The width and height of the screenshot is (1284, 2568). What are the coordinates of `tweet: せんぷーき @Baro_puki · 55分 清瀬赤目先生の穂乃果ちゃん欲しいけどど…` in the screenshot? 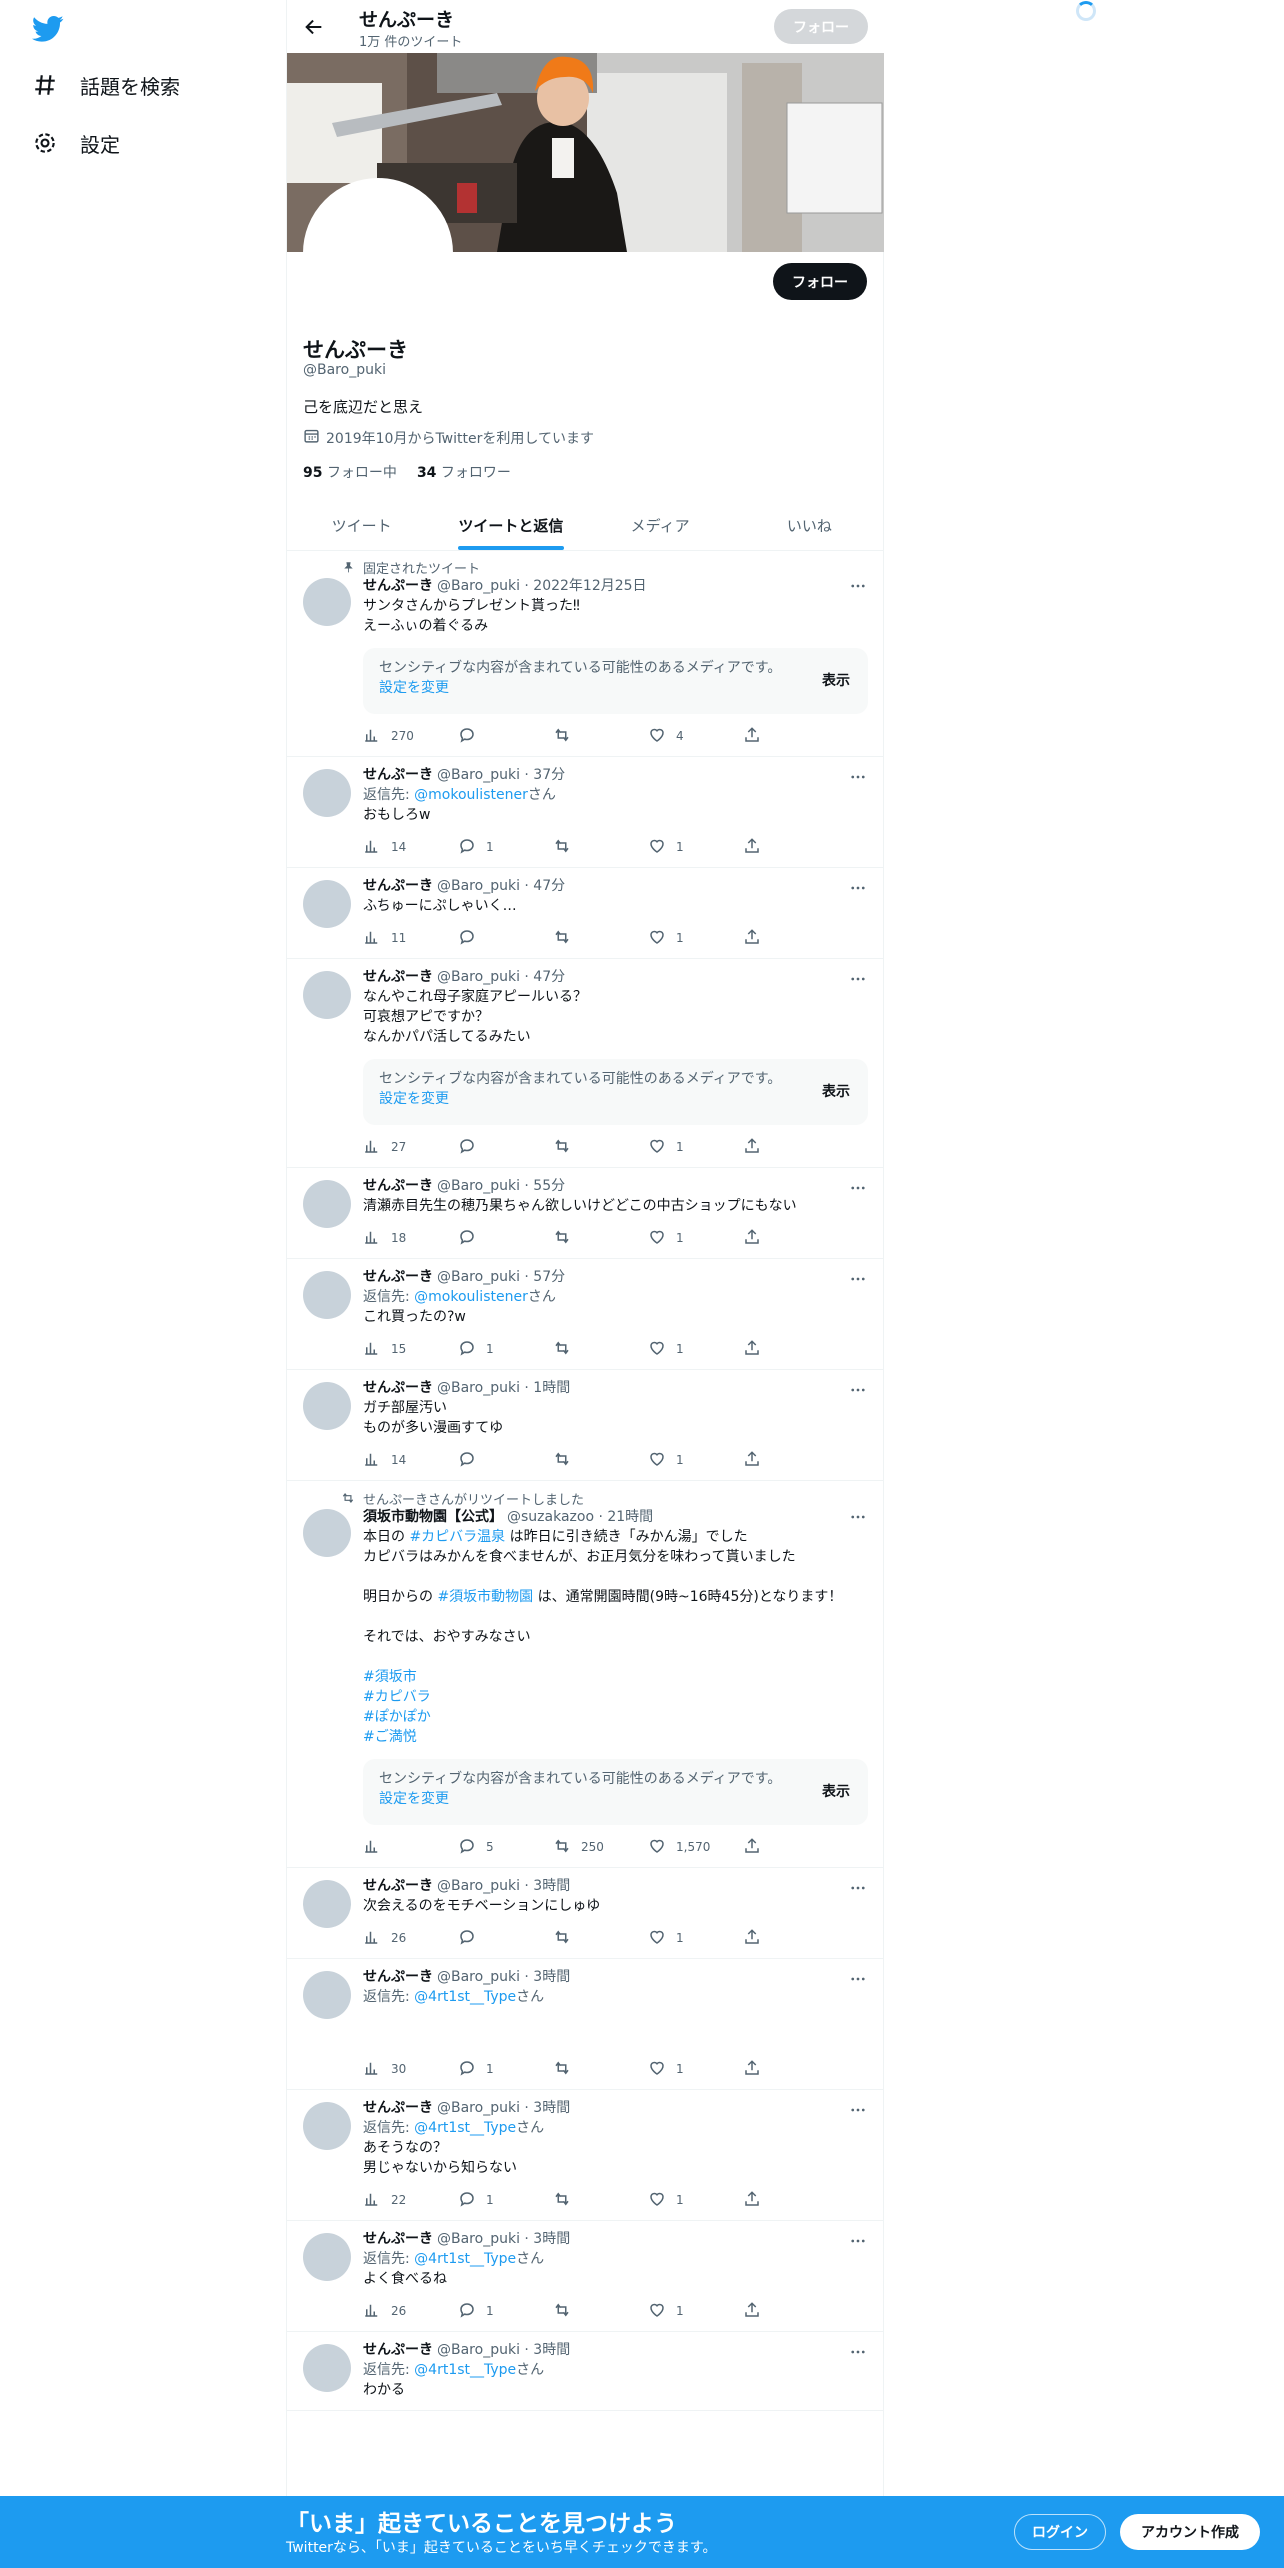 It's located at (585, 1213).